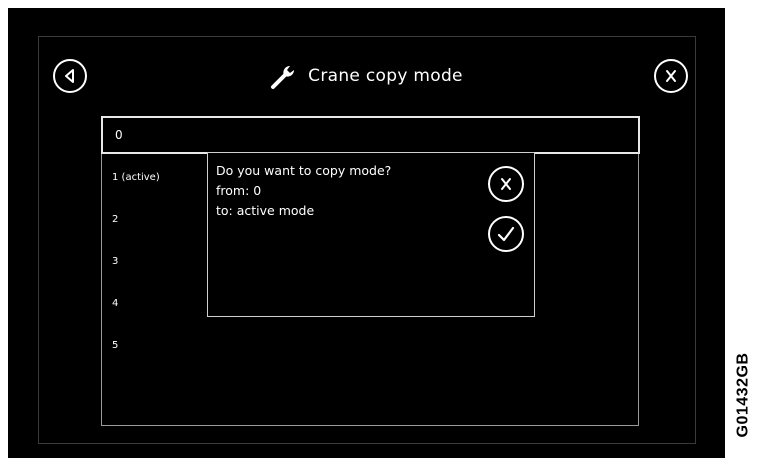 Image resolution: width=761 pixels, height=466 pixels. I want to click on dialog-question: Do you want to copy mode?, so click(304, 170).